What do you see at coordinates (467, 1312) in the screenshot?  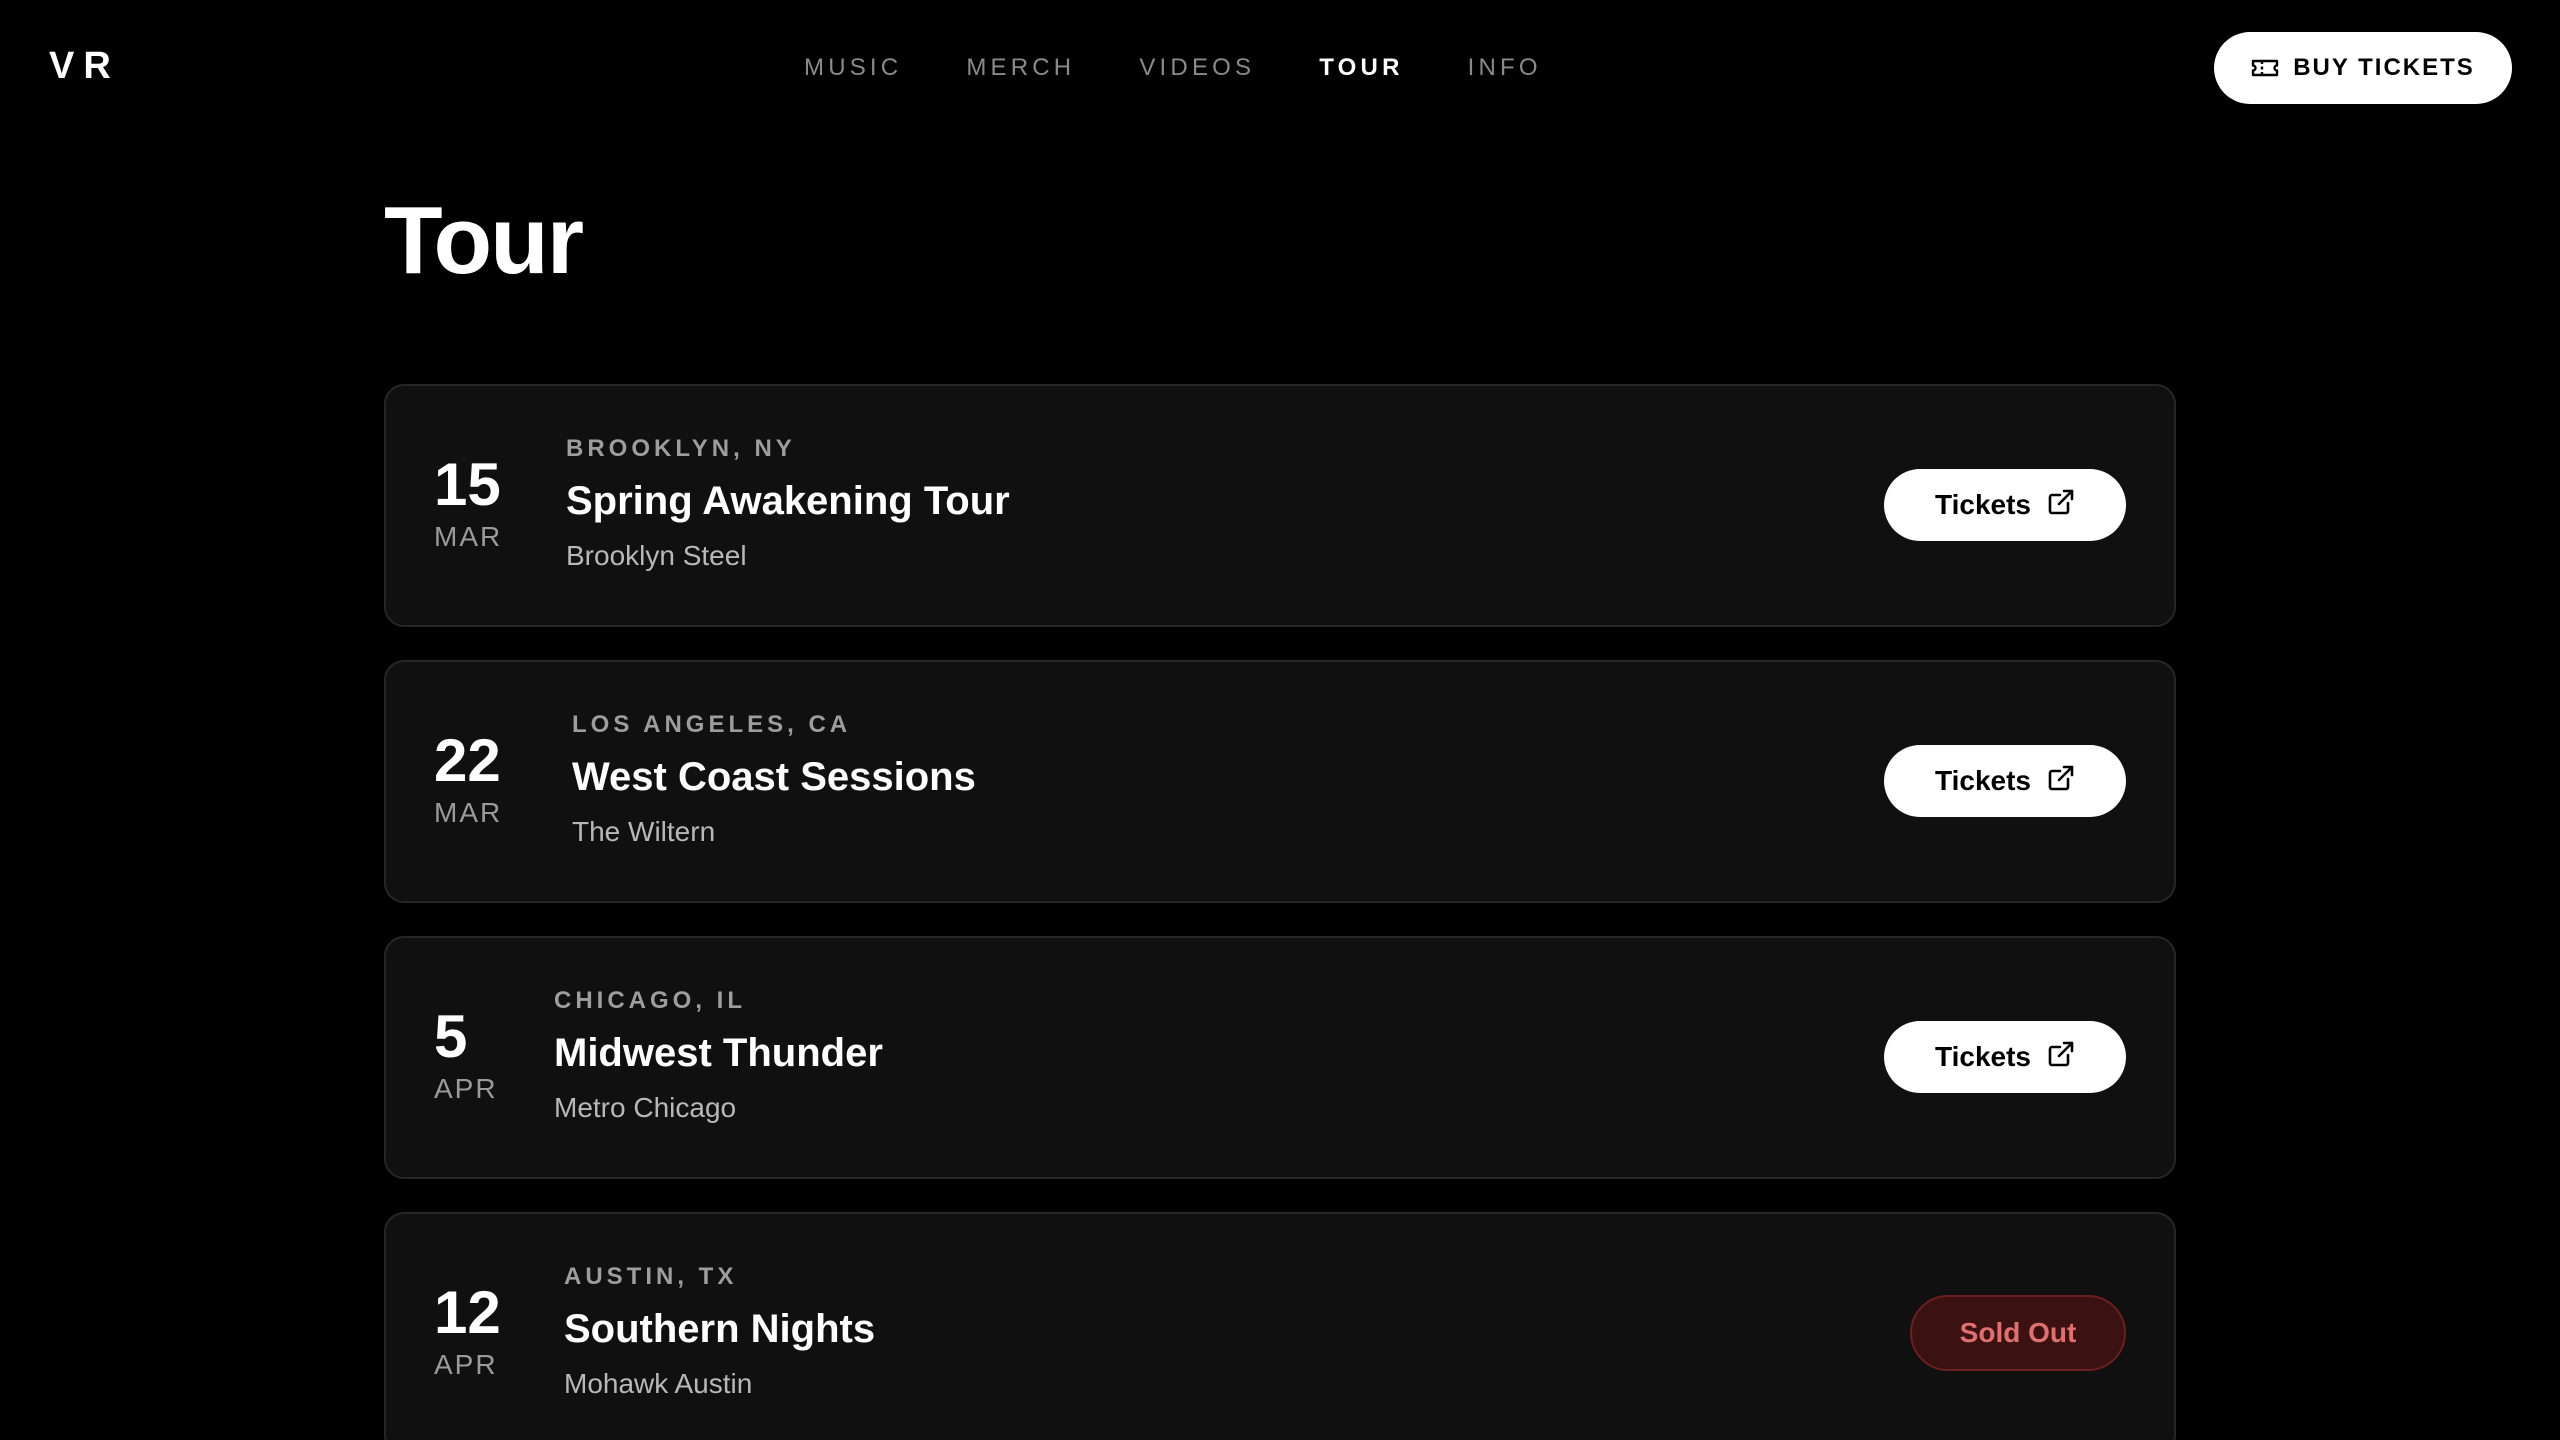 I see `event-day: 12` at bounding box center [467, 1312].